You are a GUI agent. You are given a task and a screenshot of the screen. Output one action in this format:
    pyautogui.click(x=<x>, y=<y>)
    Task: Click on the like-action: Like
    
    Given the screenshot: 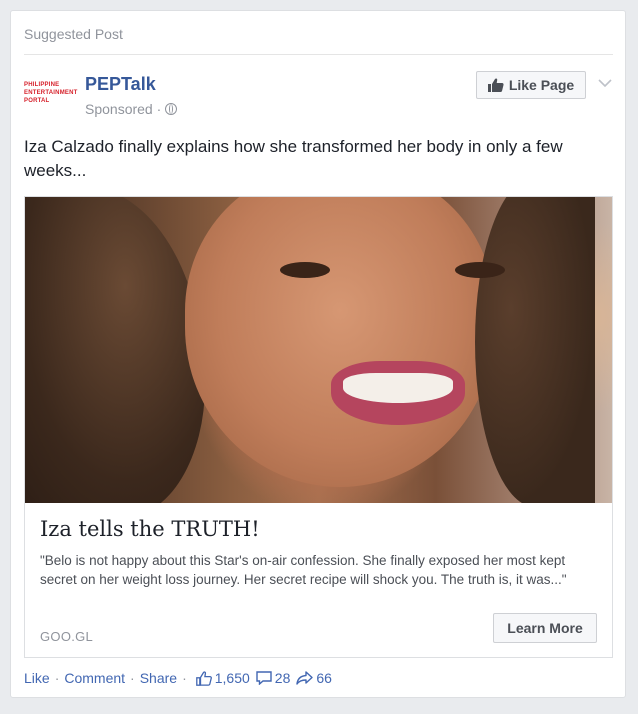 What is the action you would take?
    pyautogui.click(x=37, y=678)
    